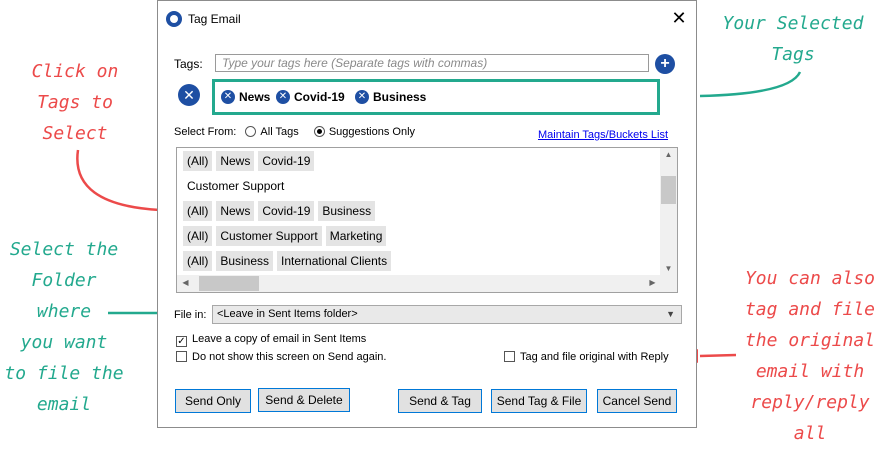 The image size is (892, 467). What do you see at coordinates (603, 135) in the screenshot?
I see `maintain-tags-link: Maintain Tags/Buckets List` at bounding box center [603, 135].